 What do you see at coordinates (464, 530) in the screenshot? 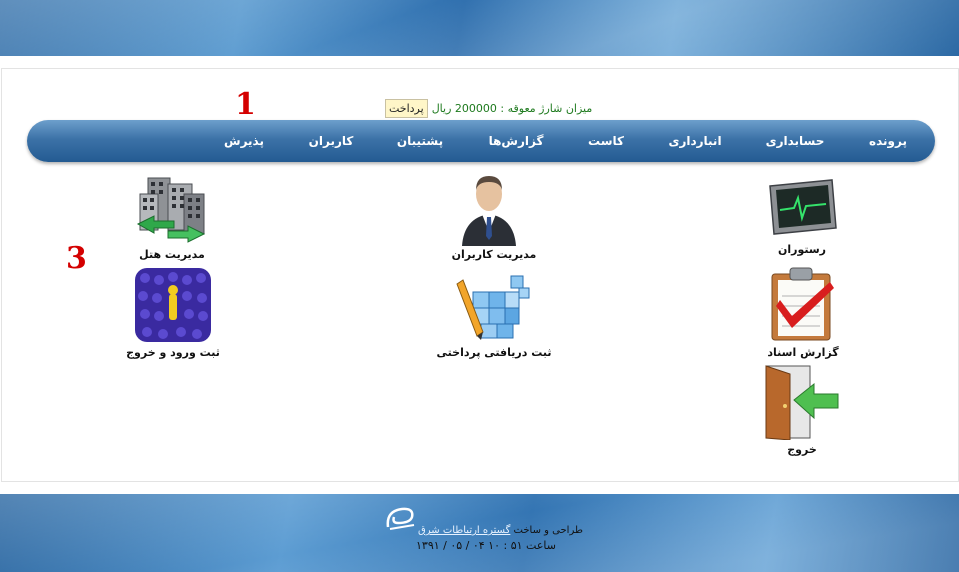
I see `company-link: گستره ارتباطات شرق` at bounding box center [464, 530].